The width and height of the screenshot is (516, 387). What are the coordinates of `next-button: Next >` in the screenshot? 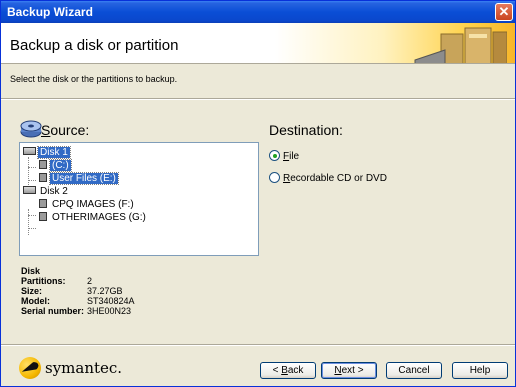 It's located at (349, 370).